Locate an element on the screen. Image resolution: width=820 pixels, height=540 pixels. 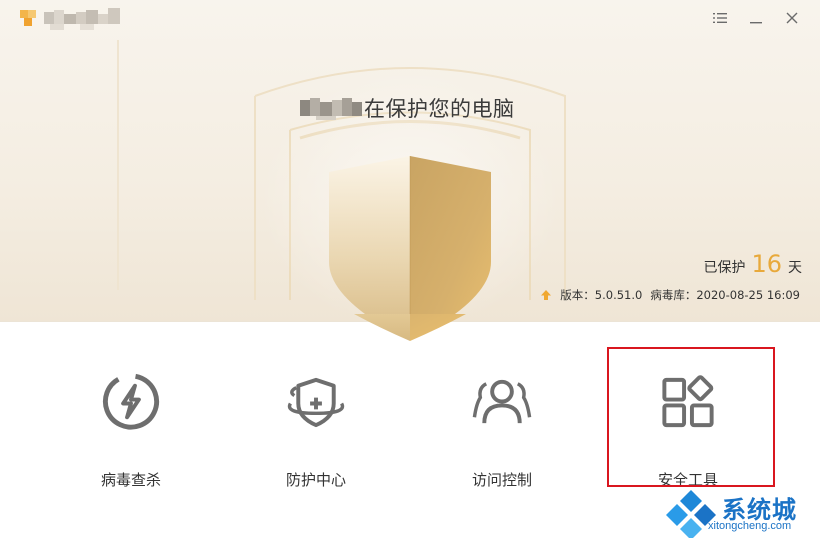
users-icon is located at coordinates (502, 401).